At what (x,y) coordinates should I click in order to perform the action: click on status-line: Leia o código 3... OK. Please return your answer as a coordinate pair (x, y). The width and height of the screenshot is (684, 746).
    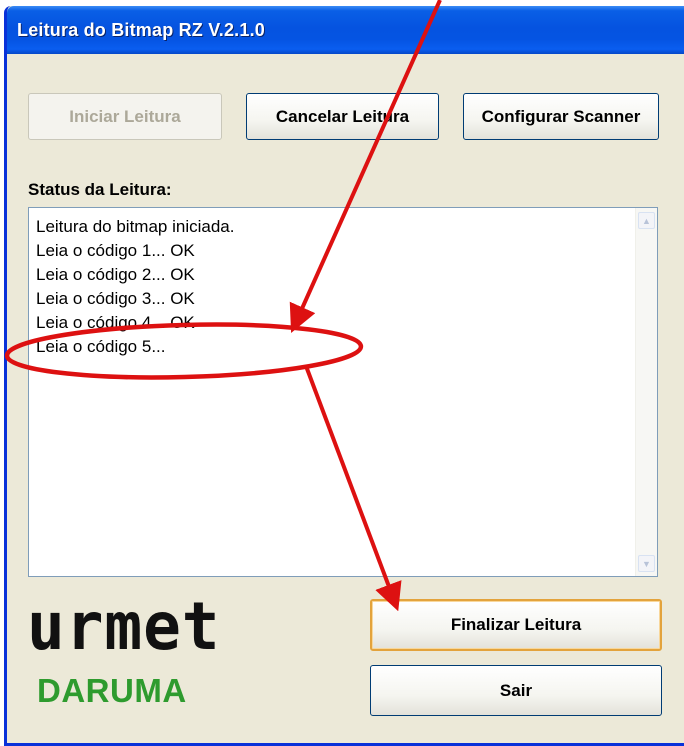
    Looking at the image, I should click on (115, 298).